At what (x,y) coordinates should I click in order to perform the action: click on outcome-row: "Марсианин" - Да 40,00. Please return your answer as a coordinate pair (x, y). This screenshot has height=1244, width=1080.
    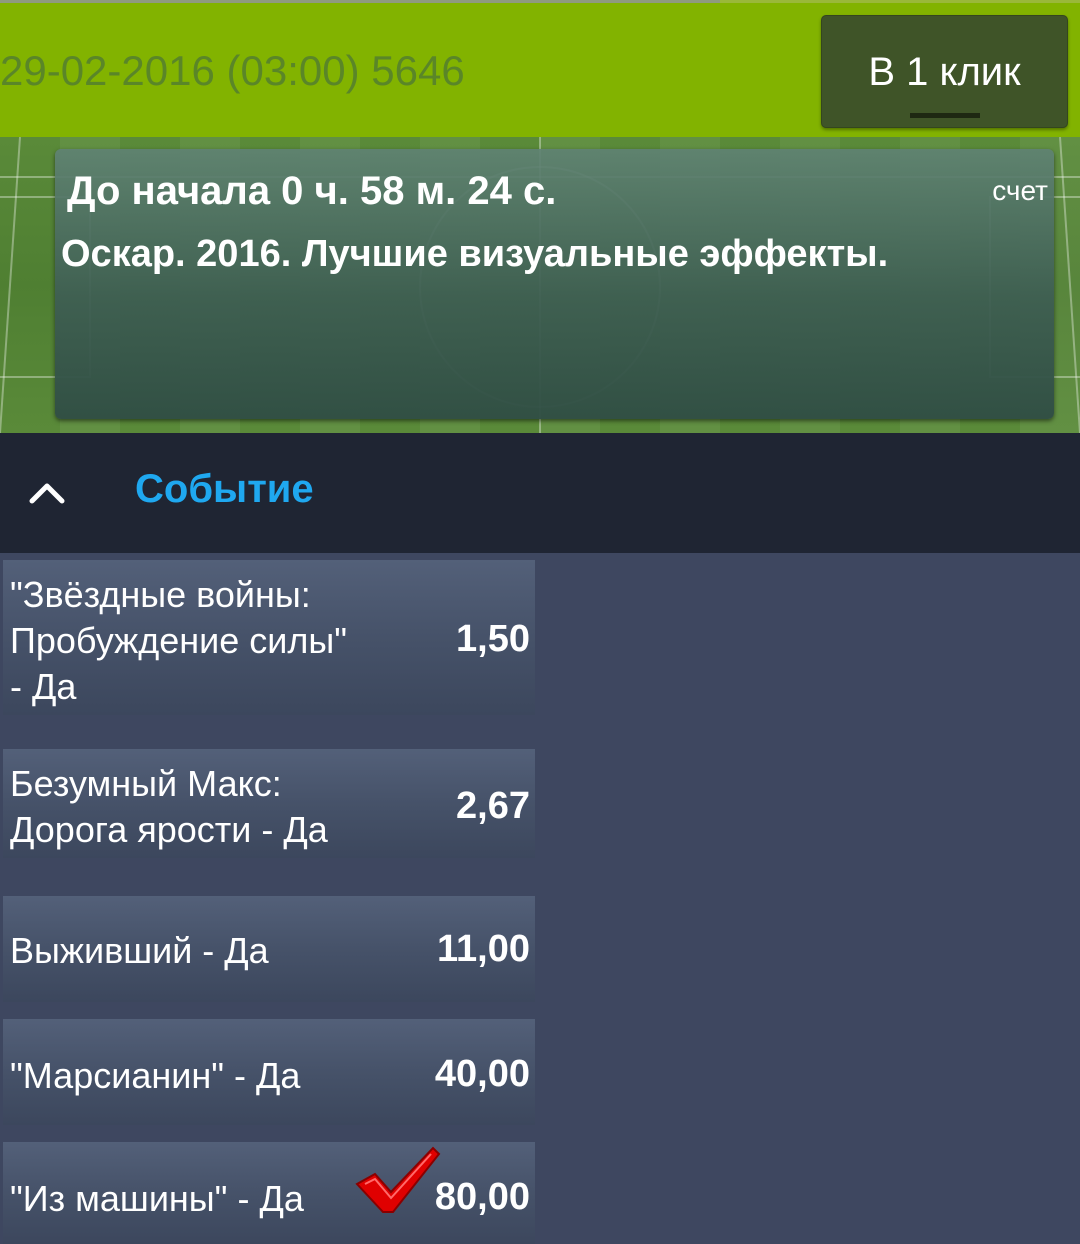
    Looking at the image, I should click on (269, 1072).